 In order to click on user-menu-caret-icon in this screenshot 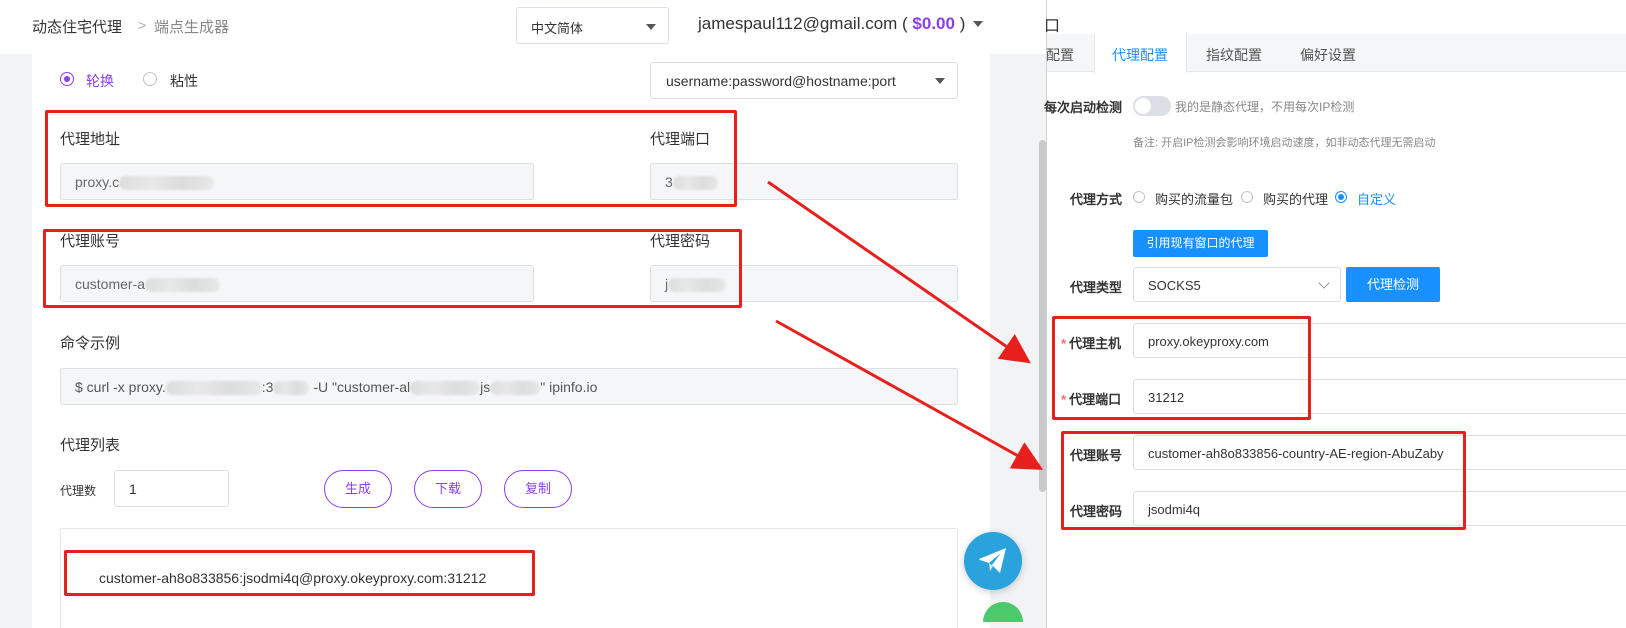, I will do `click(978, 24)`.